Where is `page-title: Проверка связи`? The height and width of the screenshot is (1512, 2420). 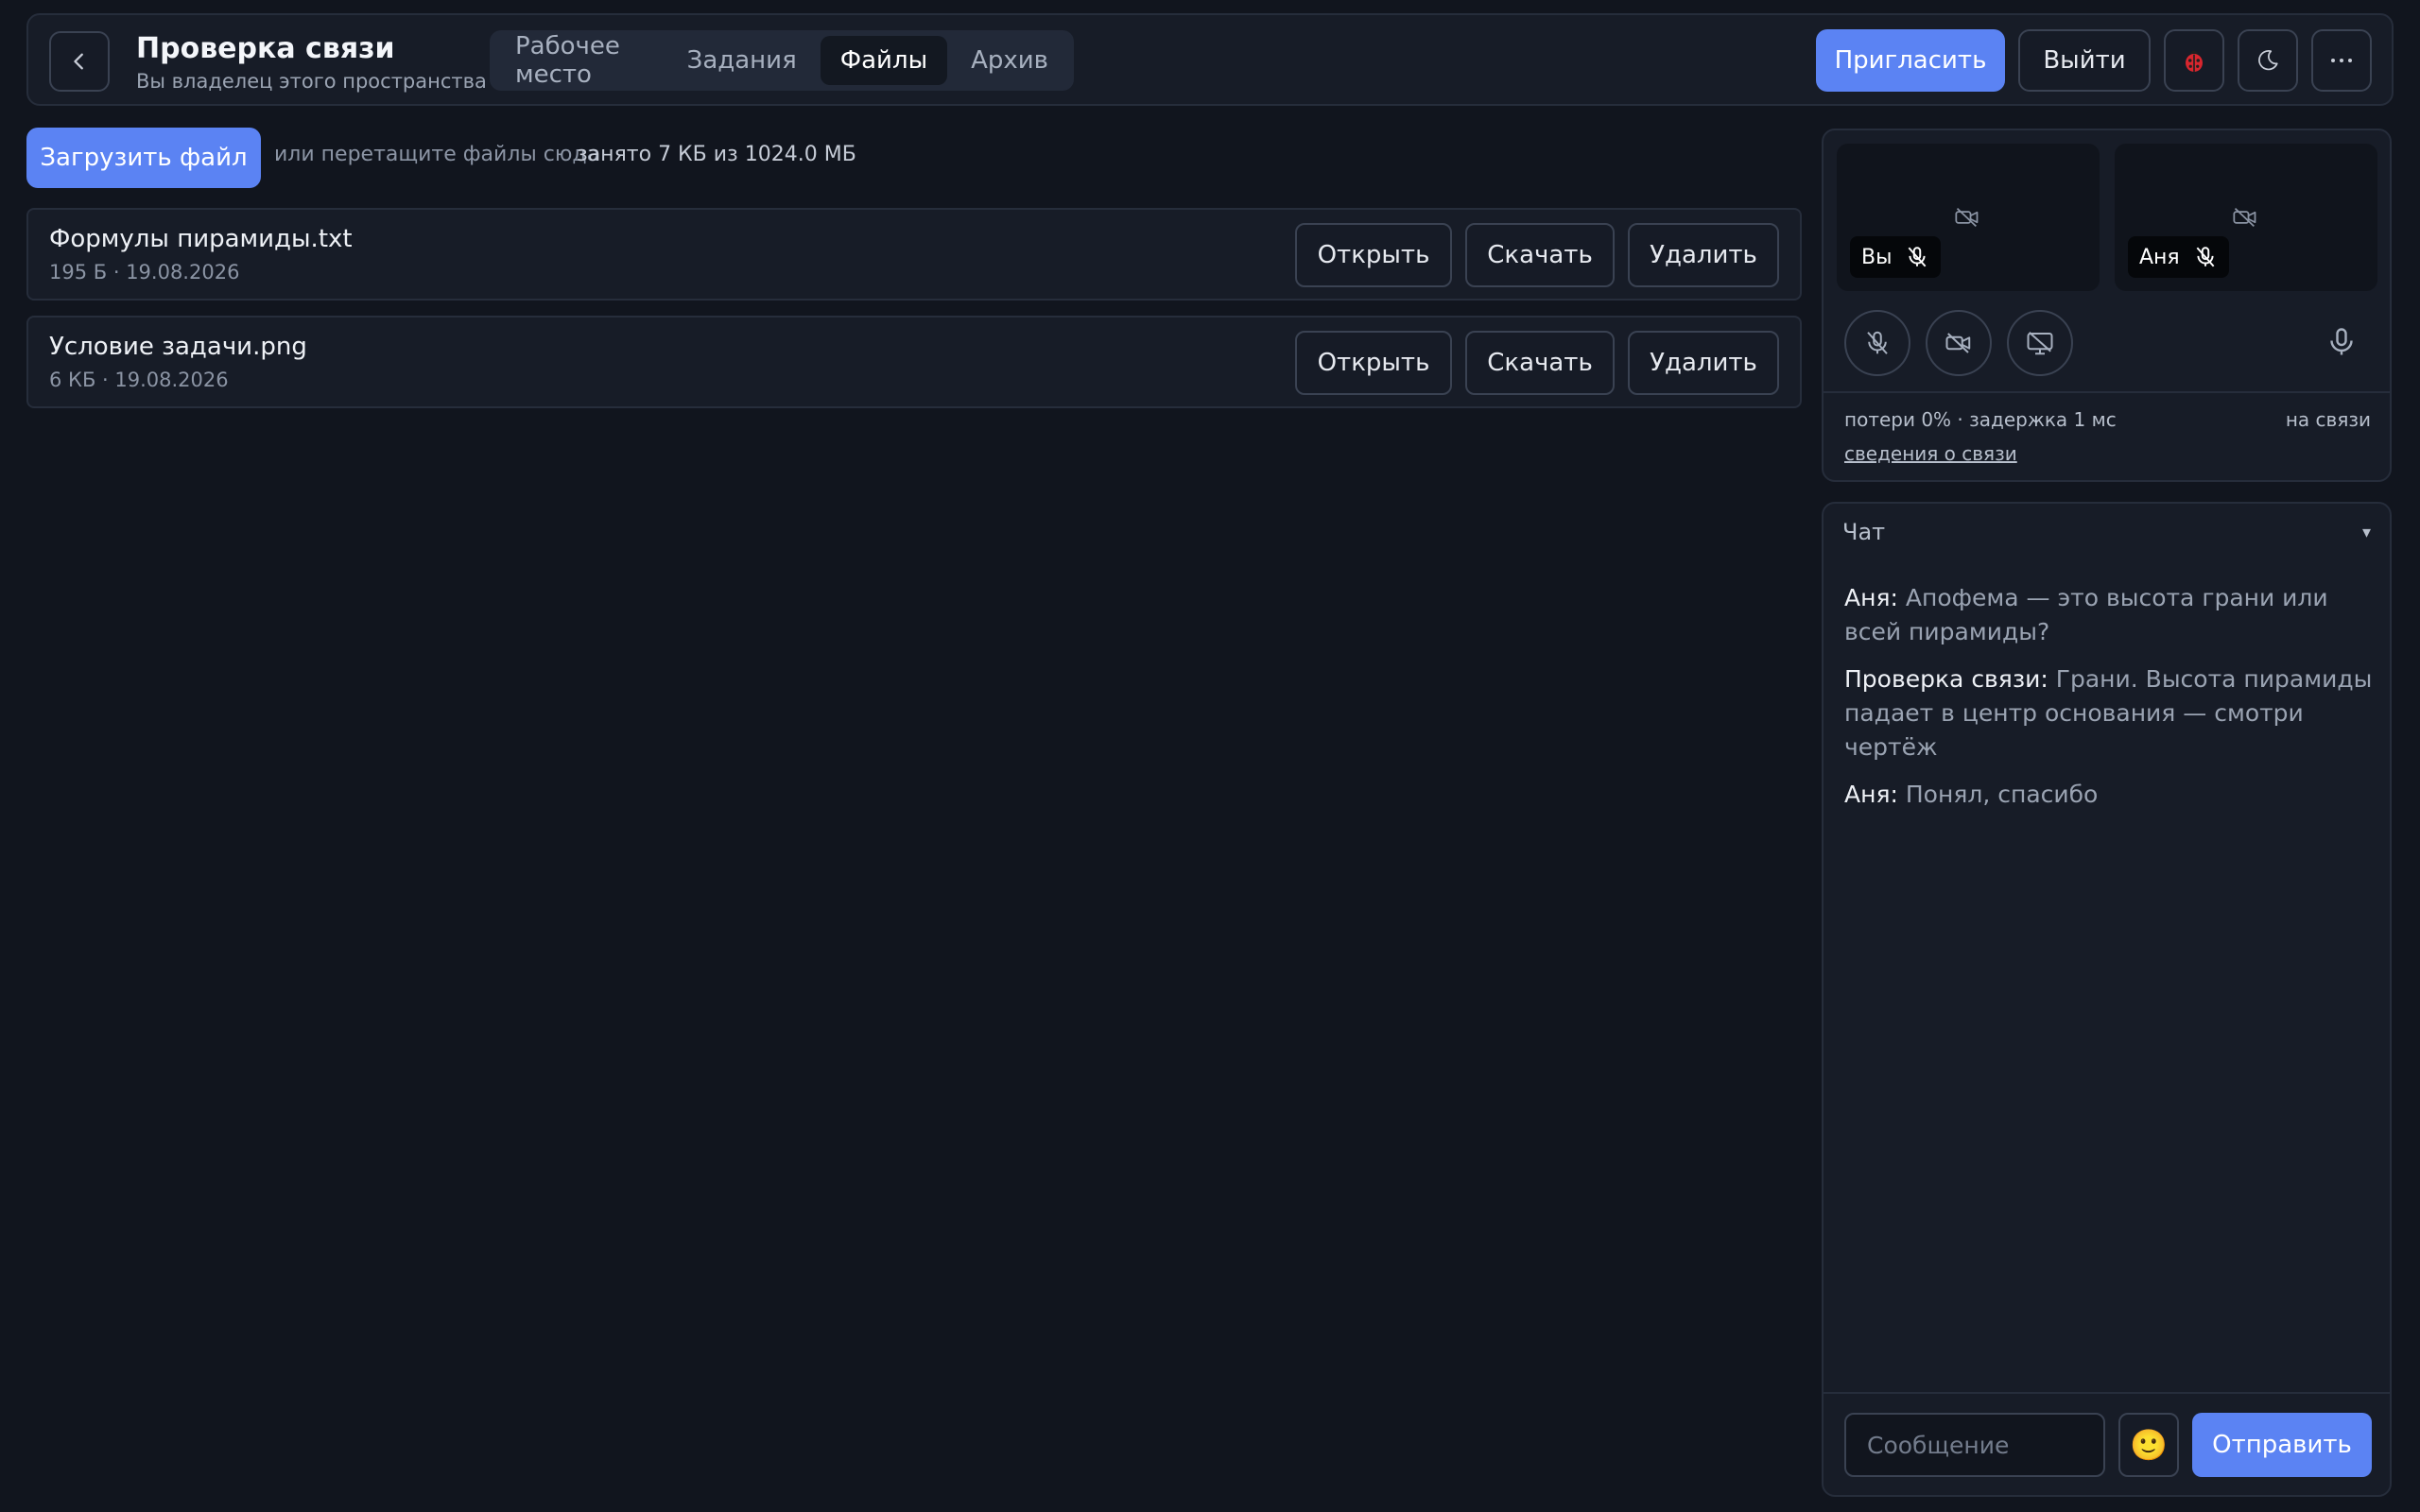 page-title: Проверка связи is located at coordinates (265, 48).